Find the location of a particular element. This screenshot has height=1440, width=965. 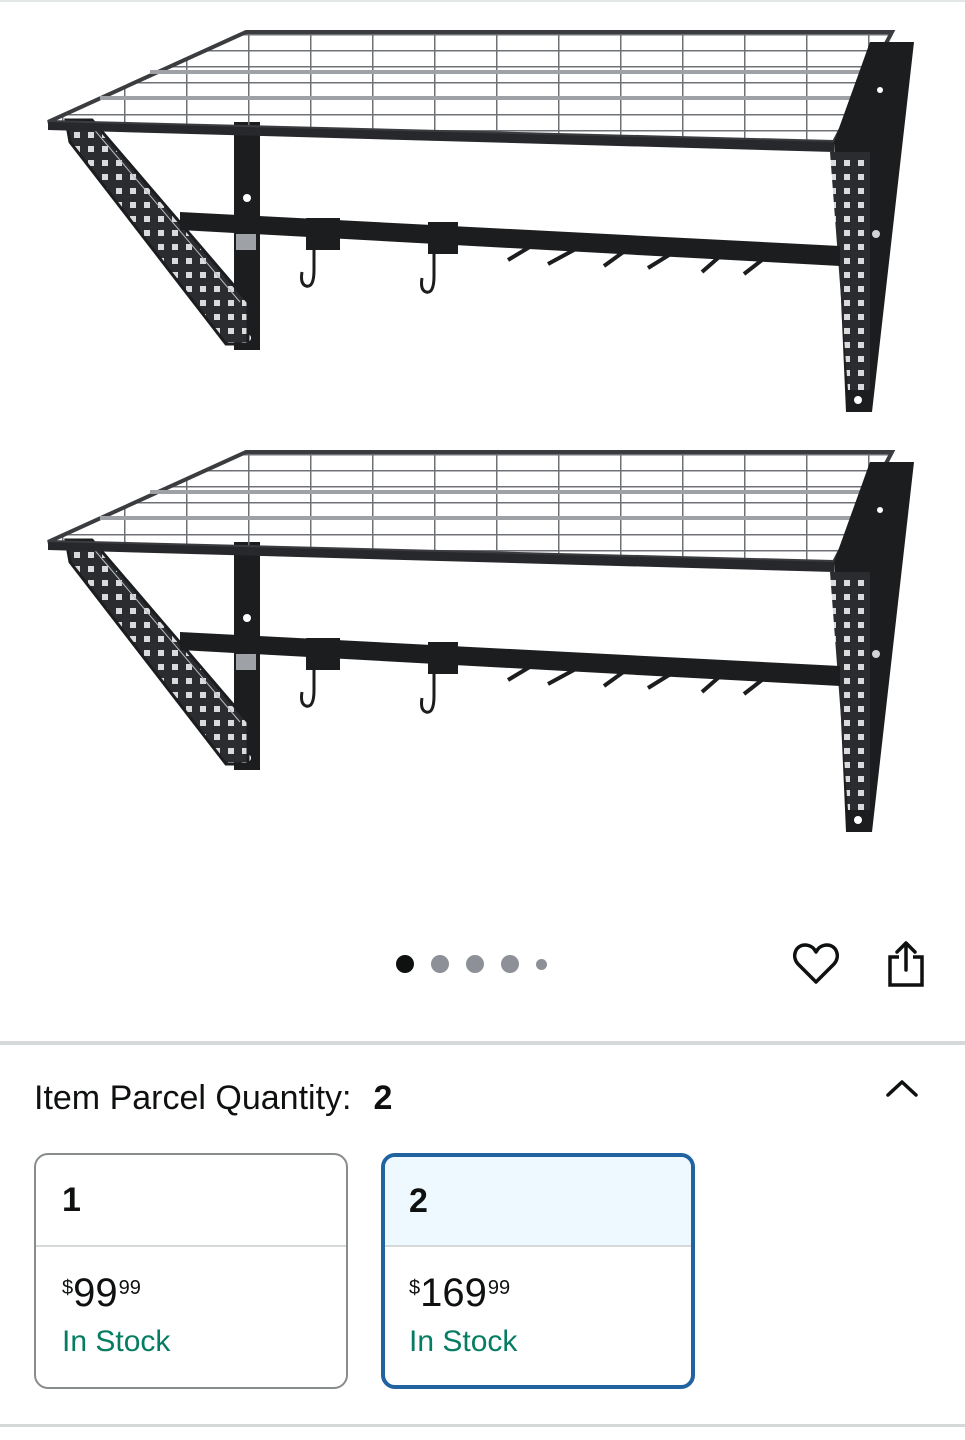

variation-selected-value: 2 is located at coordinates (383, 1097).